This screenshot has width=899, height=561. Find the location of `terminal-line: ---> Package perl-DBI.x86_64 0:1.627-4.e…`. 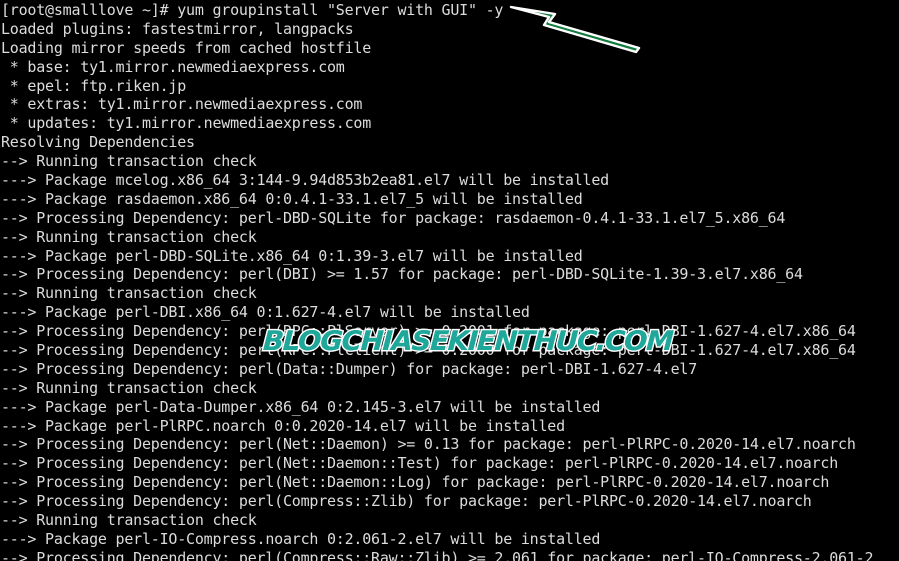

terminal-line: ---> Package perl-DBI.x86_64 0:1.627-4.e… is located at coordinates (265, 312).